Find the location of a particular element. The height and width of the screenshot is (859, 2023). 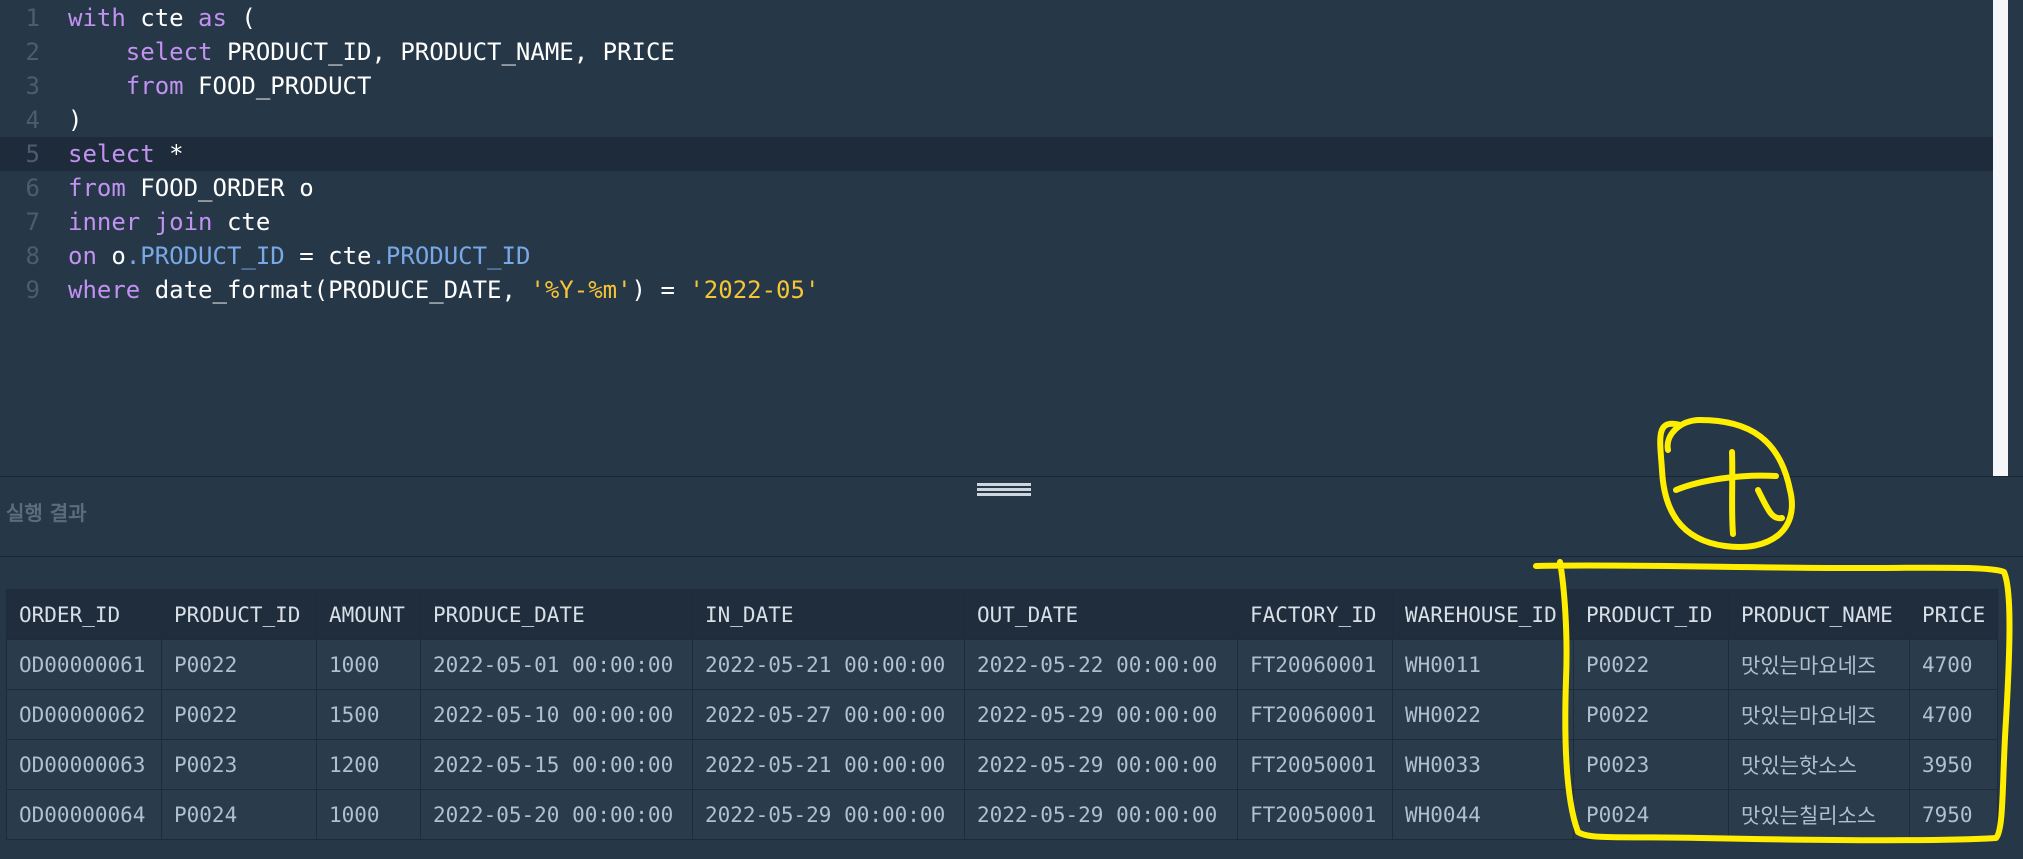

code-token: FOOD_ORDER o is located at coordinates (219, 188).